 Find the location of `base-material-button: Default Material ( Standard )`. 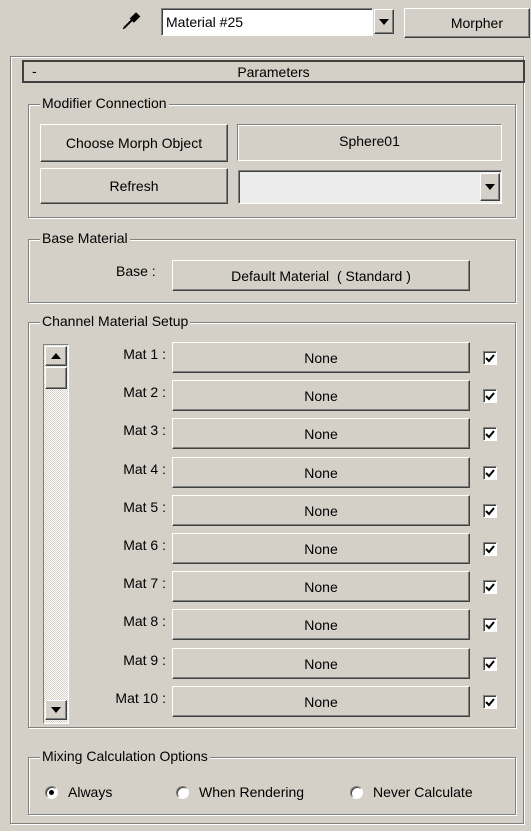

base-material-button: Default Material ( Standard ) is located at coordinates (321, 275).